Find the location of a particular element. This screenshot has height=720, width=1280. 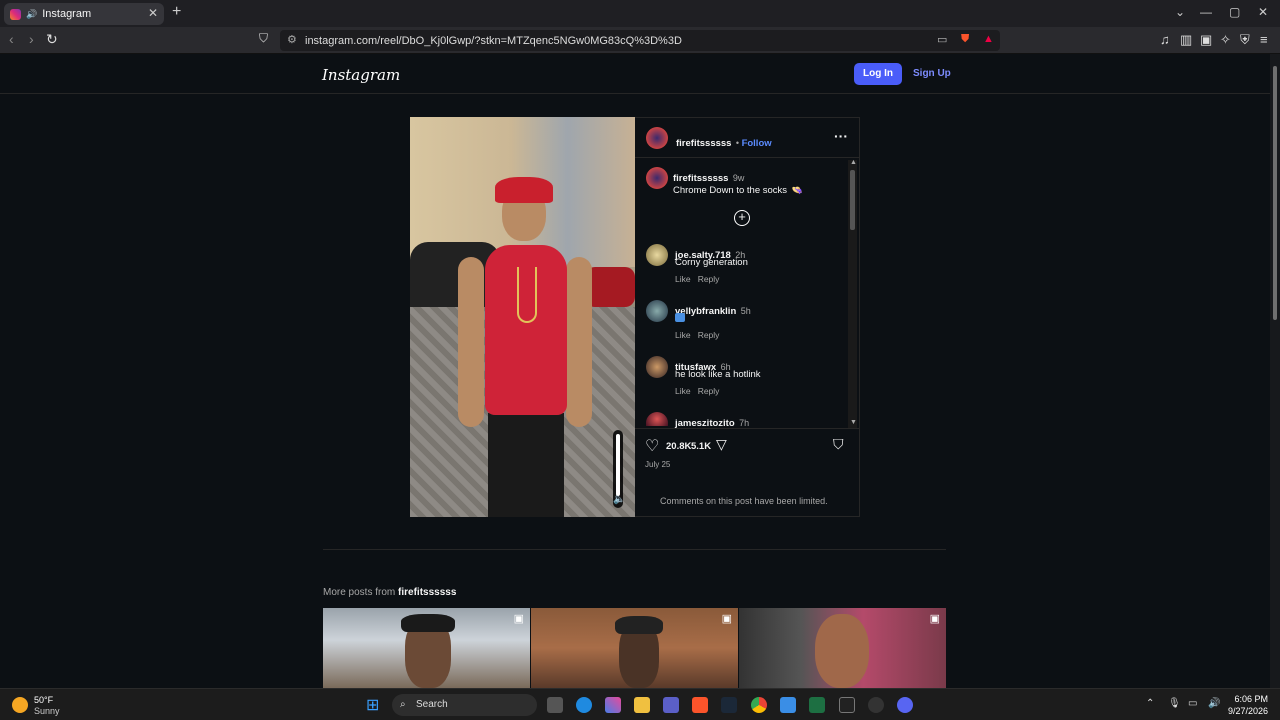

comment-text: Corny generation is located at coordinates (711, 262).